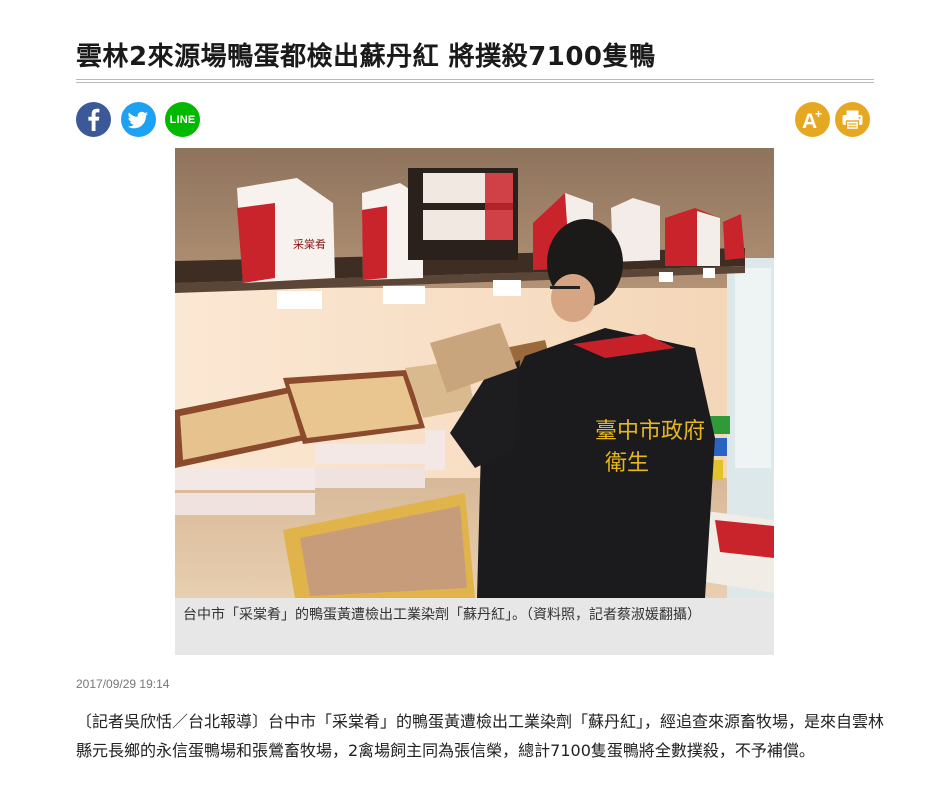 The image size is (937, 793). I want to click on share-toolbar: LINE A +, so click(475, 120).